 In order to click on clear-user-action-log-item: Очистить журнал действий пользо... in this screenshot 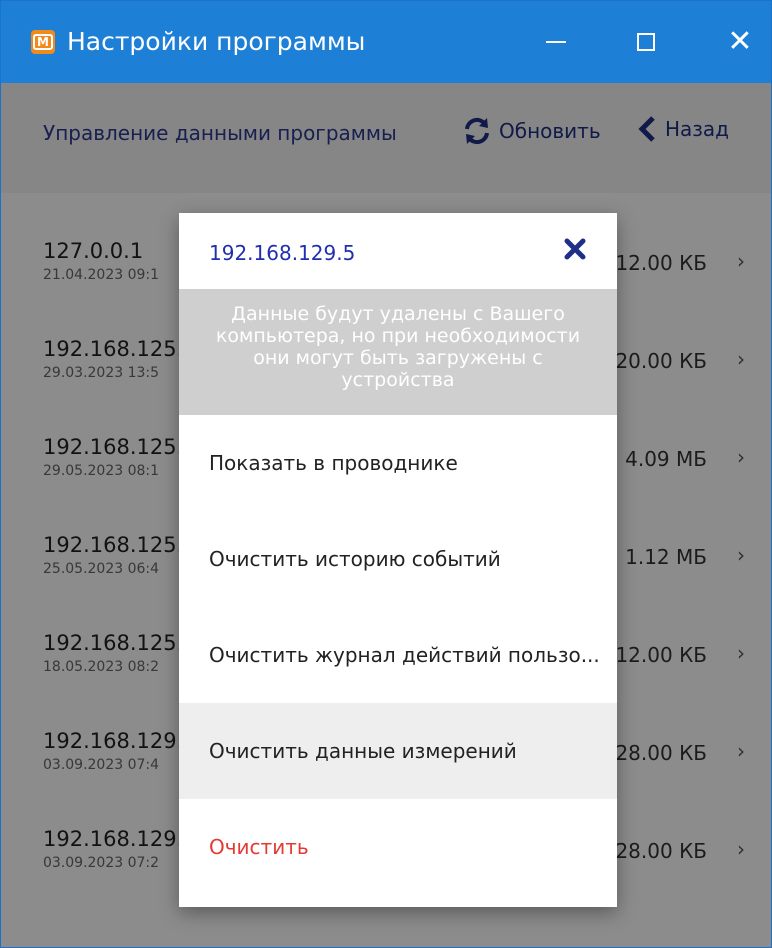, I will do `click(398, 655)`.